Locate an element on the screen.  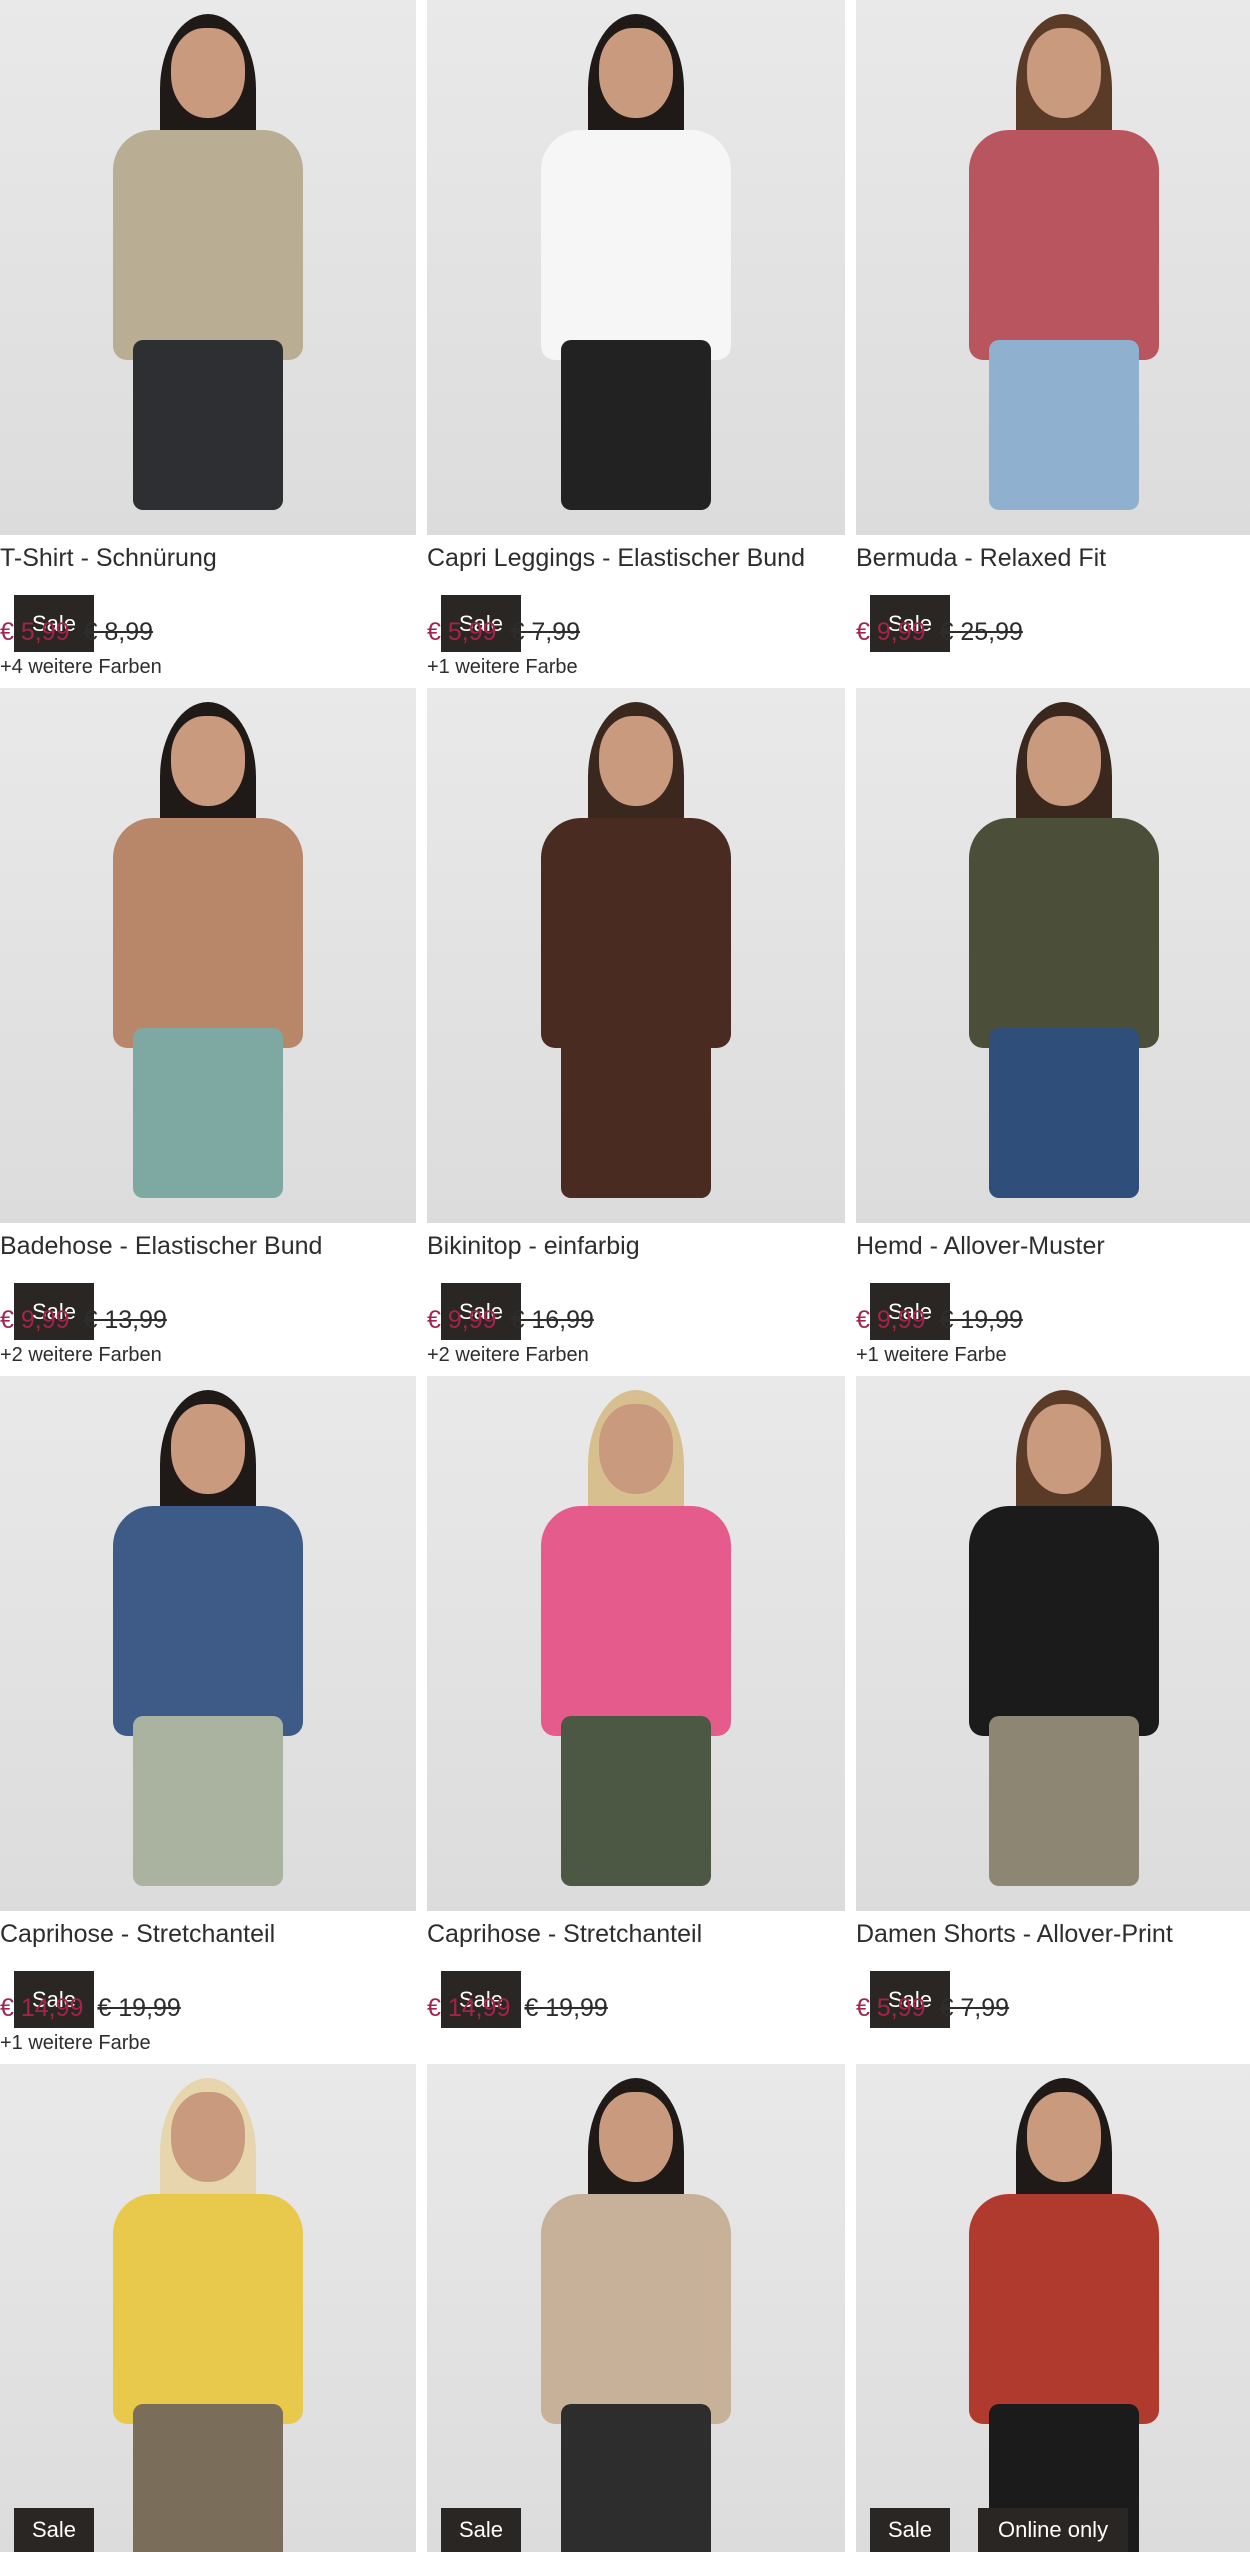
old-price: € 16,99 is located at coordinates (552, 1320).